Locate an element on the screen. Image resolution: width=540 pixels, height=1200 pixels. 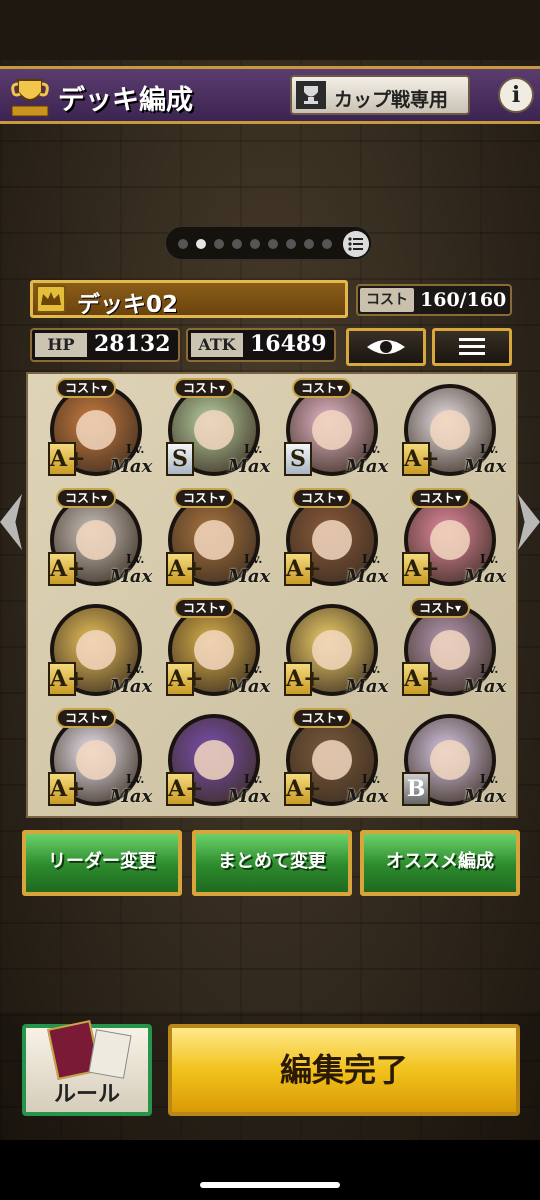
rule-label: ルール is located at coordinates (86, 1094).